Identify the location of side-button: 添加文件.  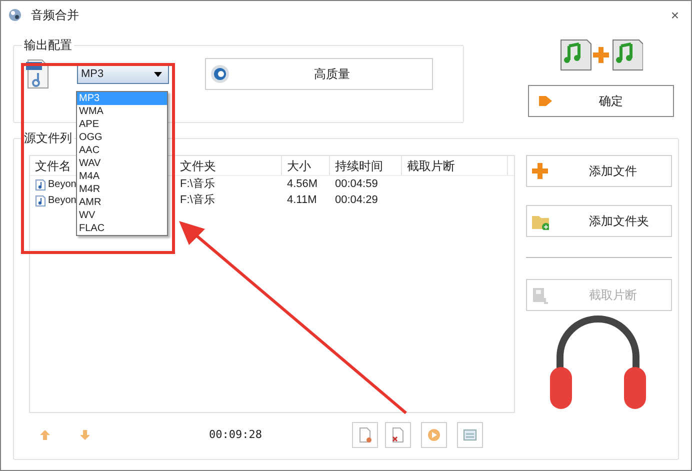
(599, 171).